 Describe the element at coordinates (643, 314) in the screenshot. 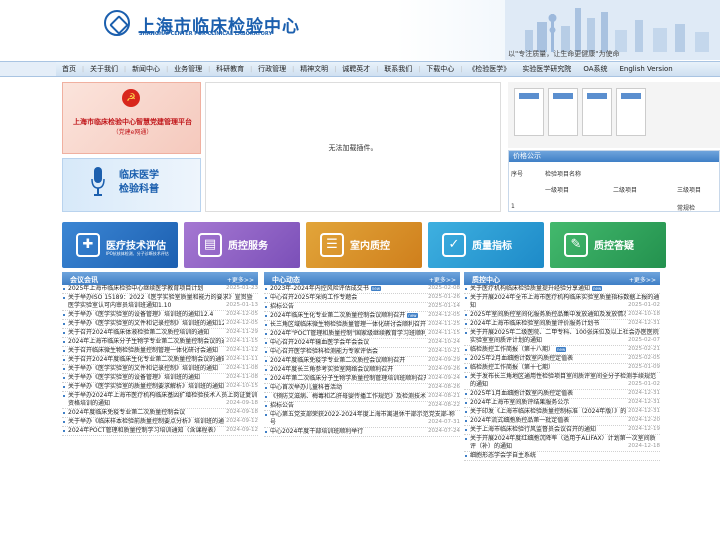

I see `news-date: 2024-10-18` at that location.